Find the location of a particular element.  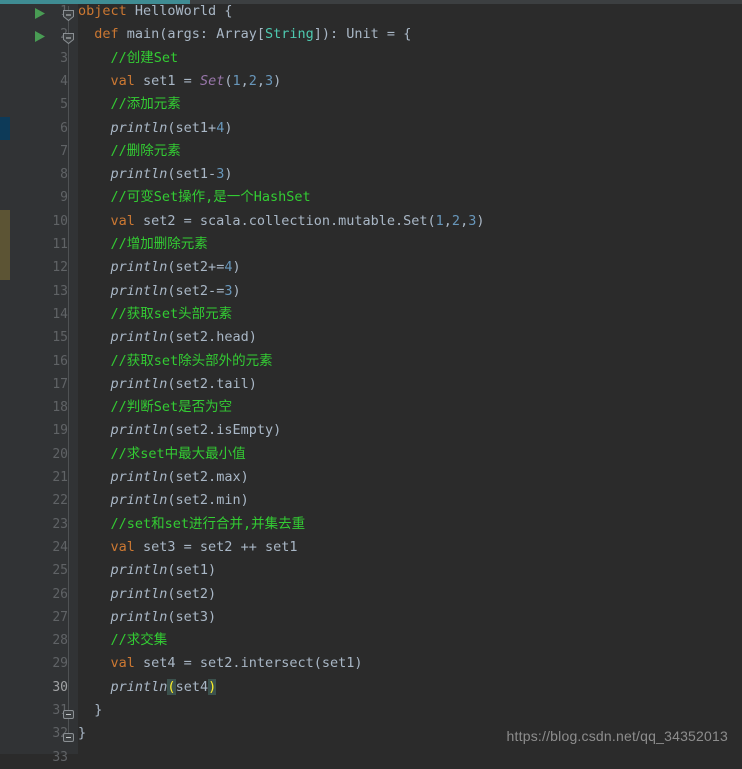

code-line: def main(args: Array[String]): Unit = { is located at coordinates (410, 34).